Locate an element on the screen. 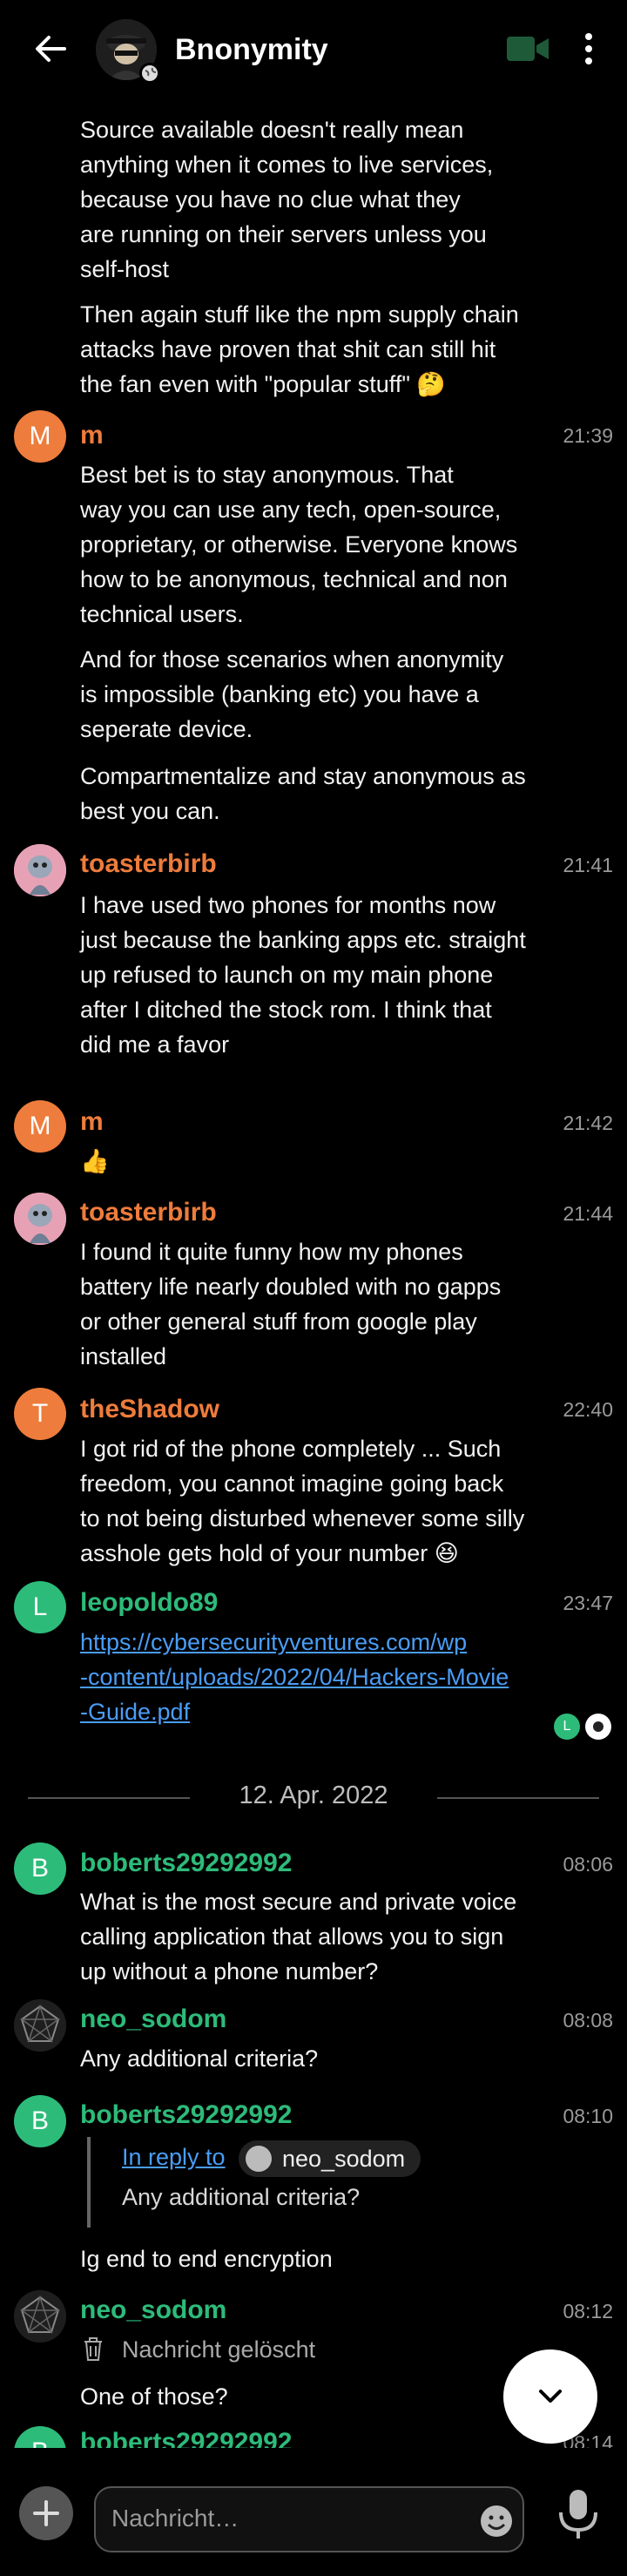  chevron-down-icon is located at coordinates (550, 2396).